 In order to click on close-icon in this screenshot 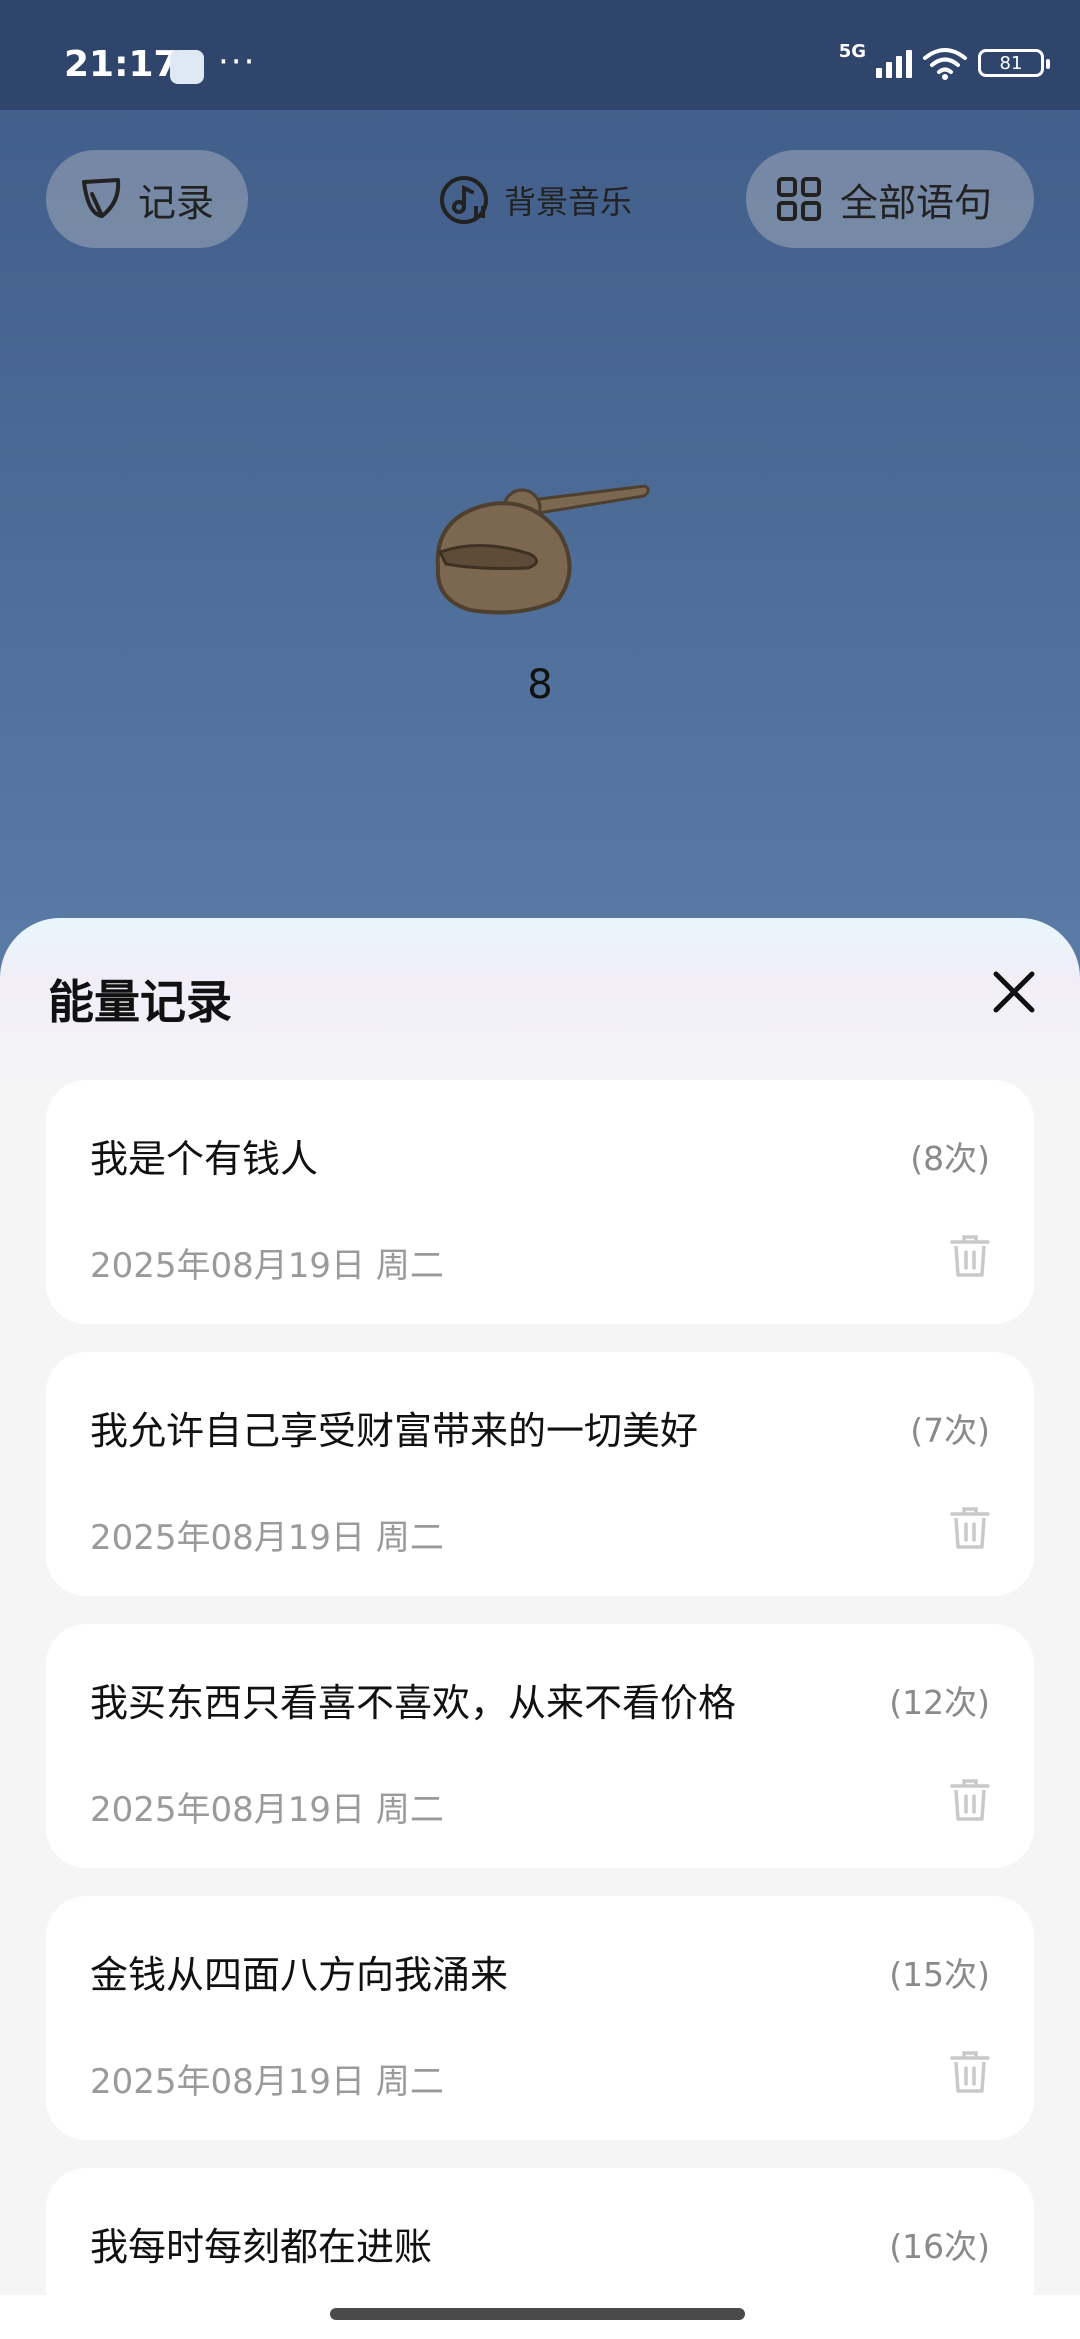, I will do `click(1014, 992)`.